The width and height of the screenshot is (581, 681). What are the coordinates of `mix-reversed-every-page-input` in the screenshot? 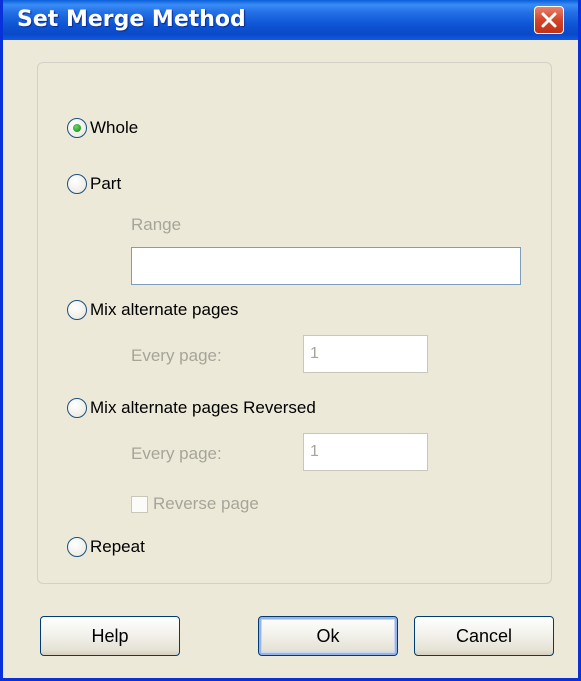 It's located at (365, 452).